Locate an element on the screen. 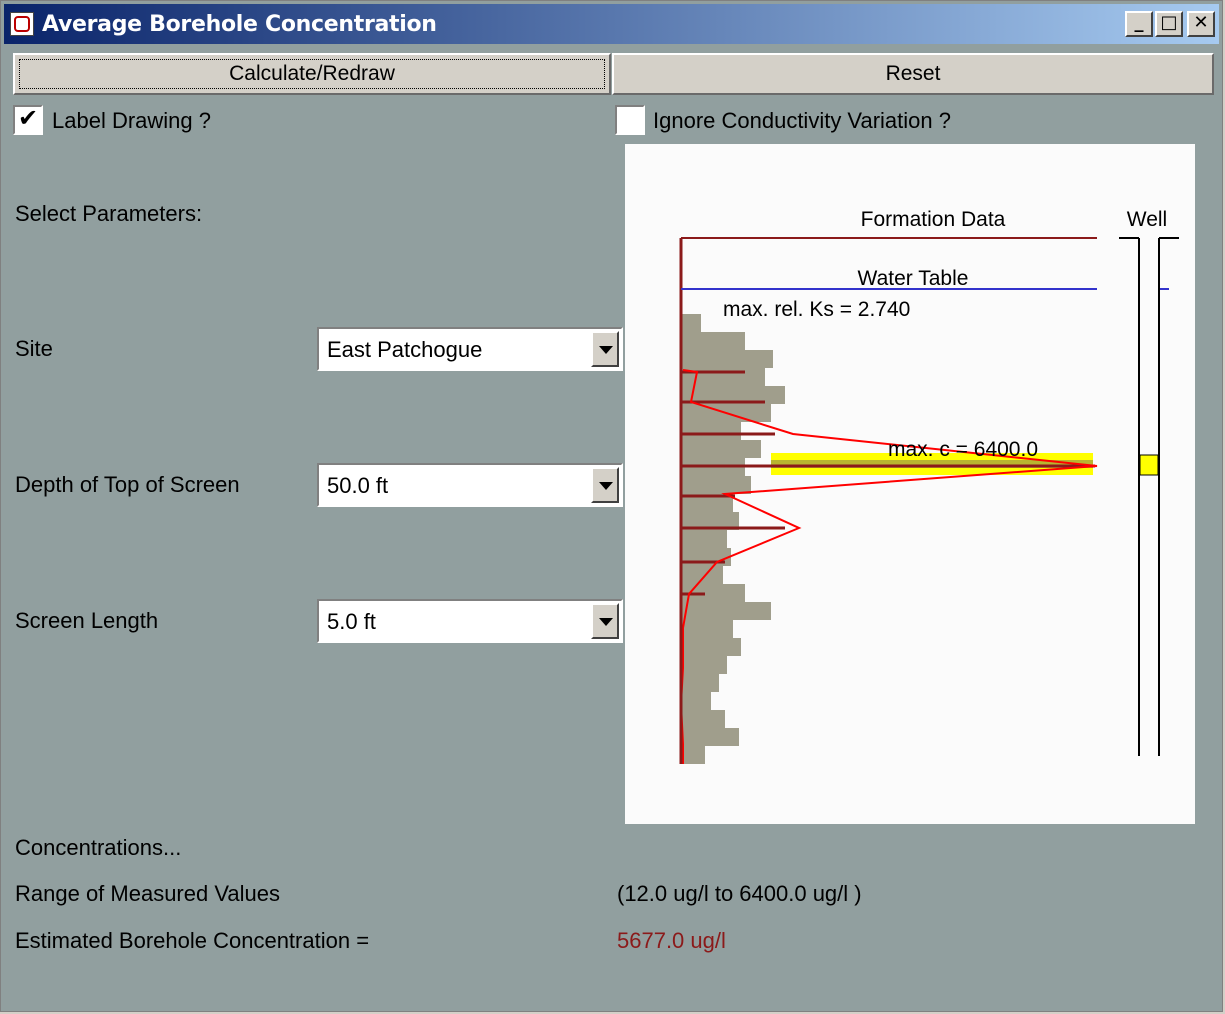 The height and width of the screenshot is (1014, 1225). range-label: Range of Measured Values is located at coordinates (147, 893).